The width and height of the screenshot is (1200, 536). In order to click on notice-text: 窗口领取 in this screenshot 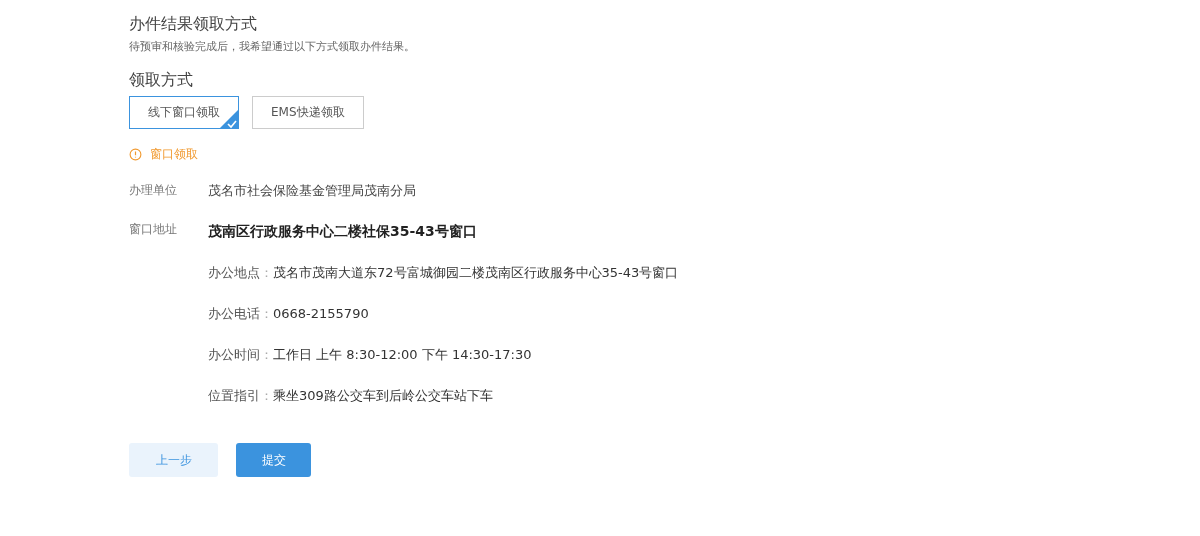, I will do `click(174, 154)`.